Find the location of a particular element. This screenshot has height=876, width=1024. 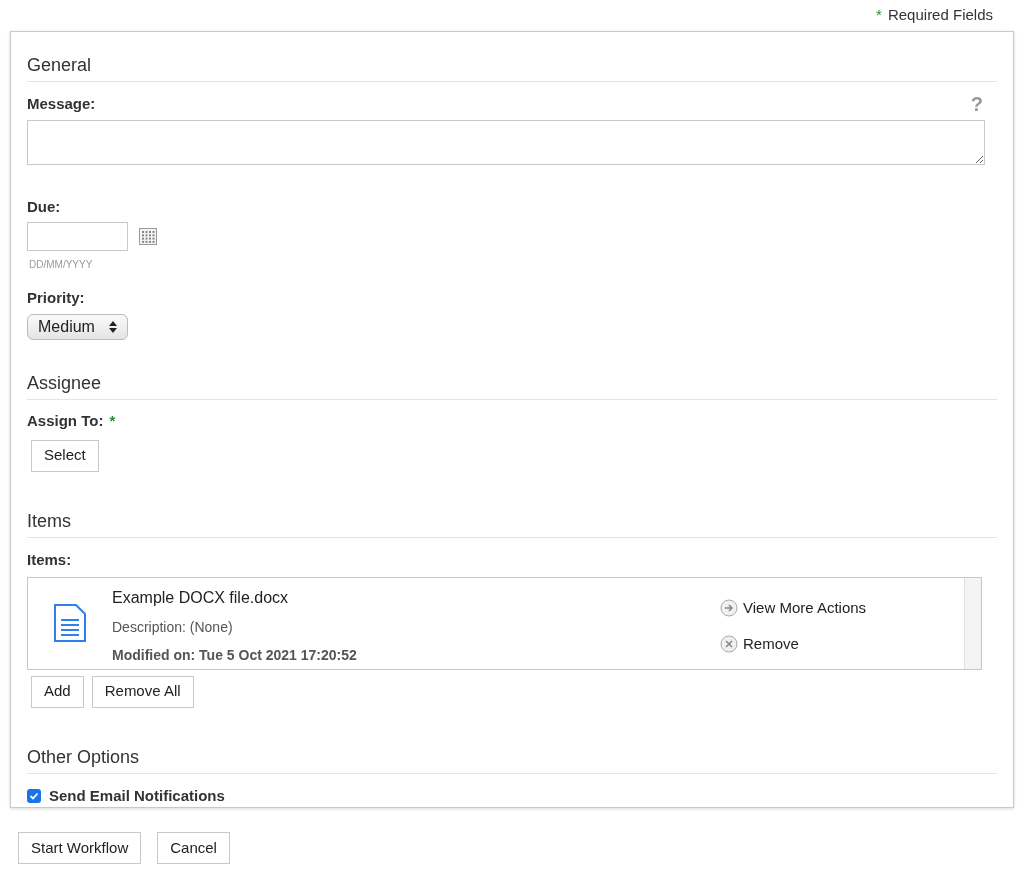

checkmark-icon is located at coordinates (34, 795).